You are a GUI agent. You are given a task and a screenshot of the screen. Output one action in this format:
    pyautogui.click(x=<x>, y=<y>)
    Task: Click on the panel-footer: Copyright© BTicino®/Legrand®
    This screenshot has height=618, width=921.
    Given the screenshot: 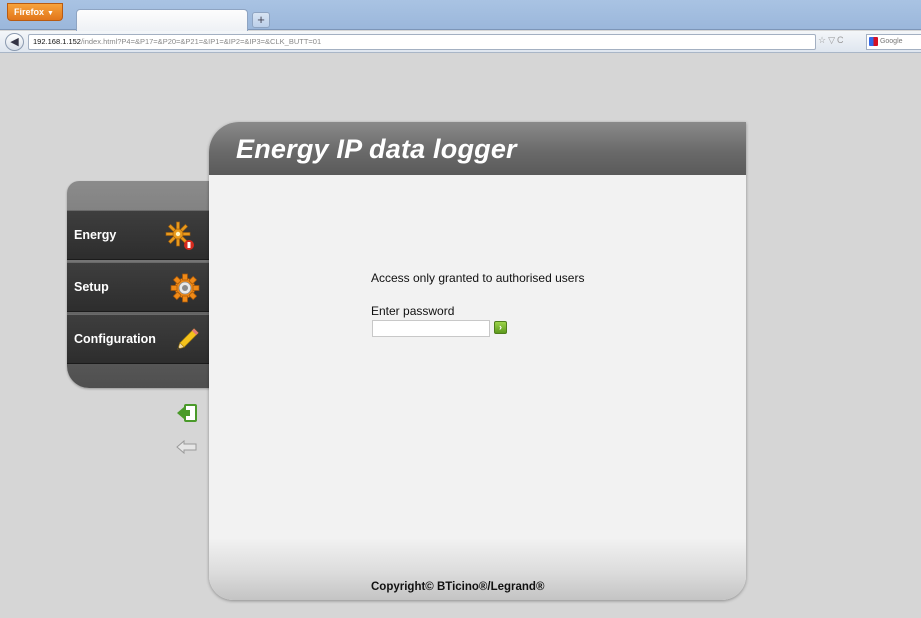 What is the action you would take?
    pyautogui.click(x=477, y=569)
    